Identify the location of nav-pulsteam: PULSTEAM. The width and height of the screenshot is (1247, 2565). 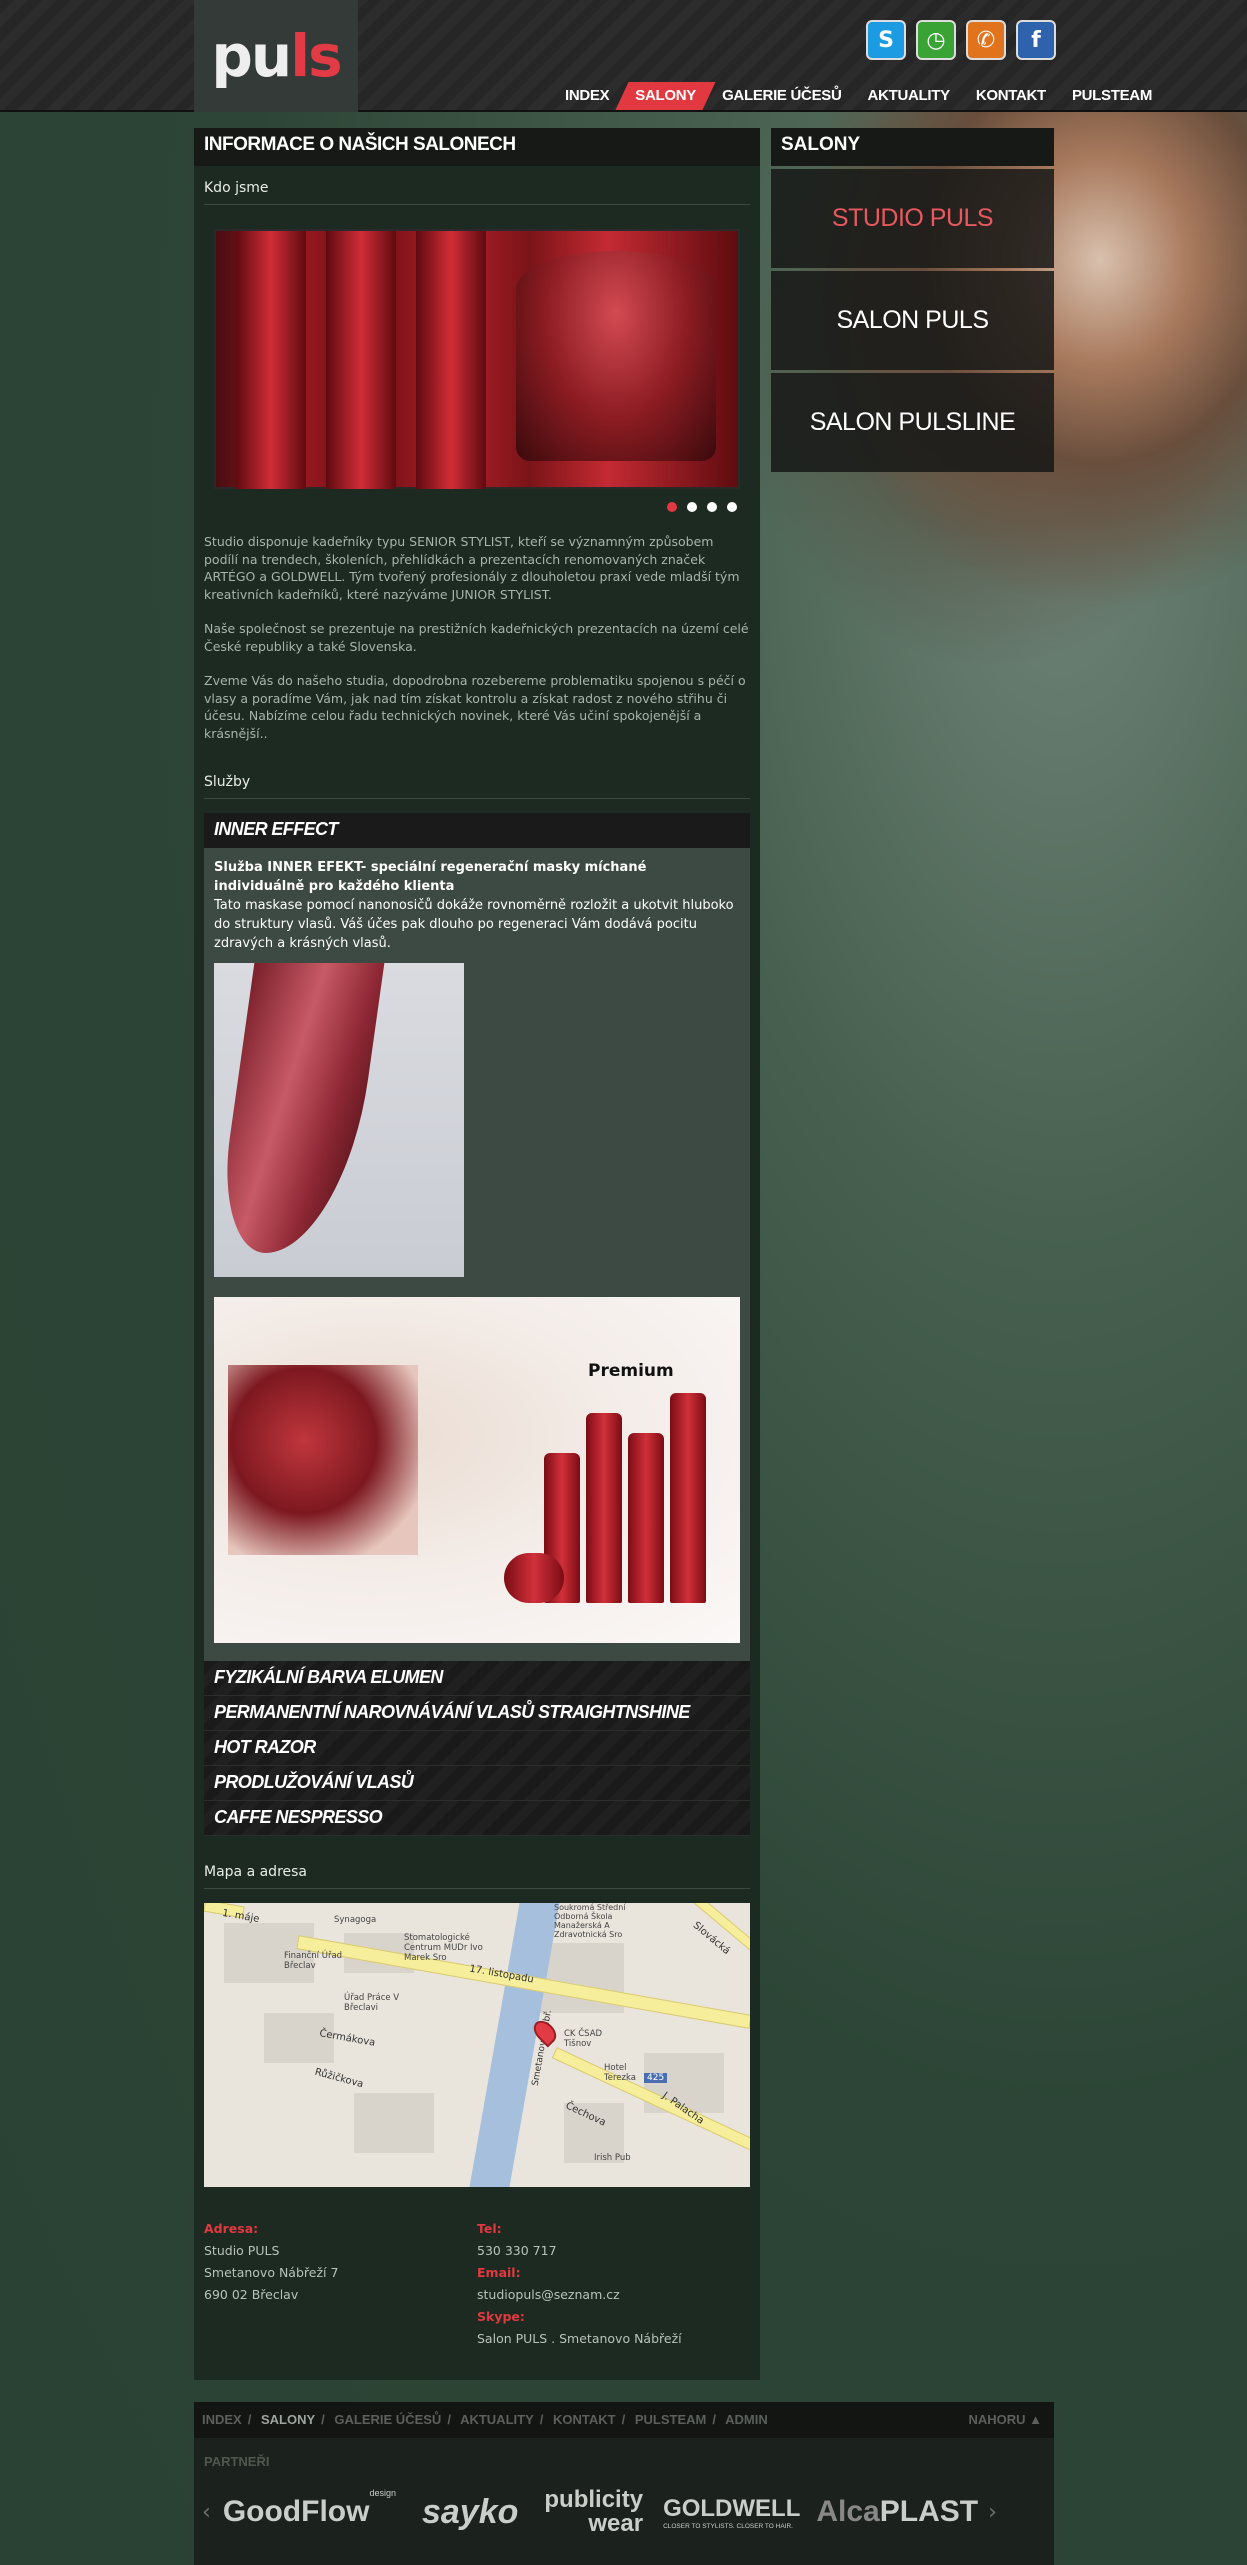
(1112, 96).